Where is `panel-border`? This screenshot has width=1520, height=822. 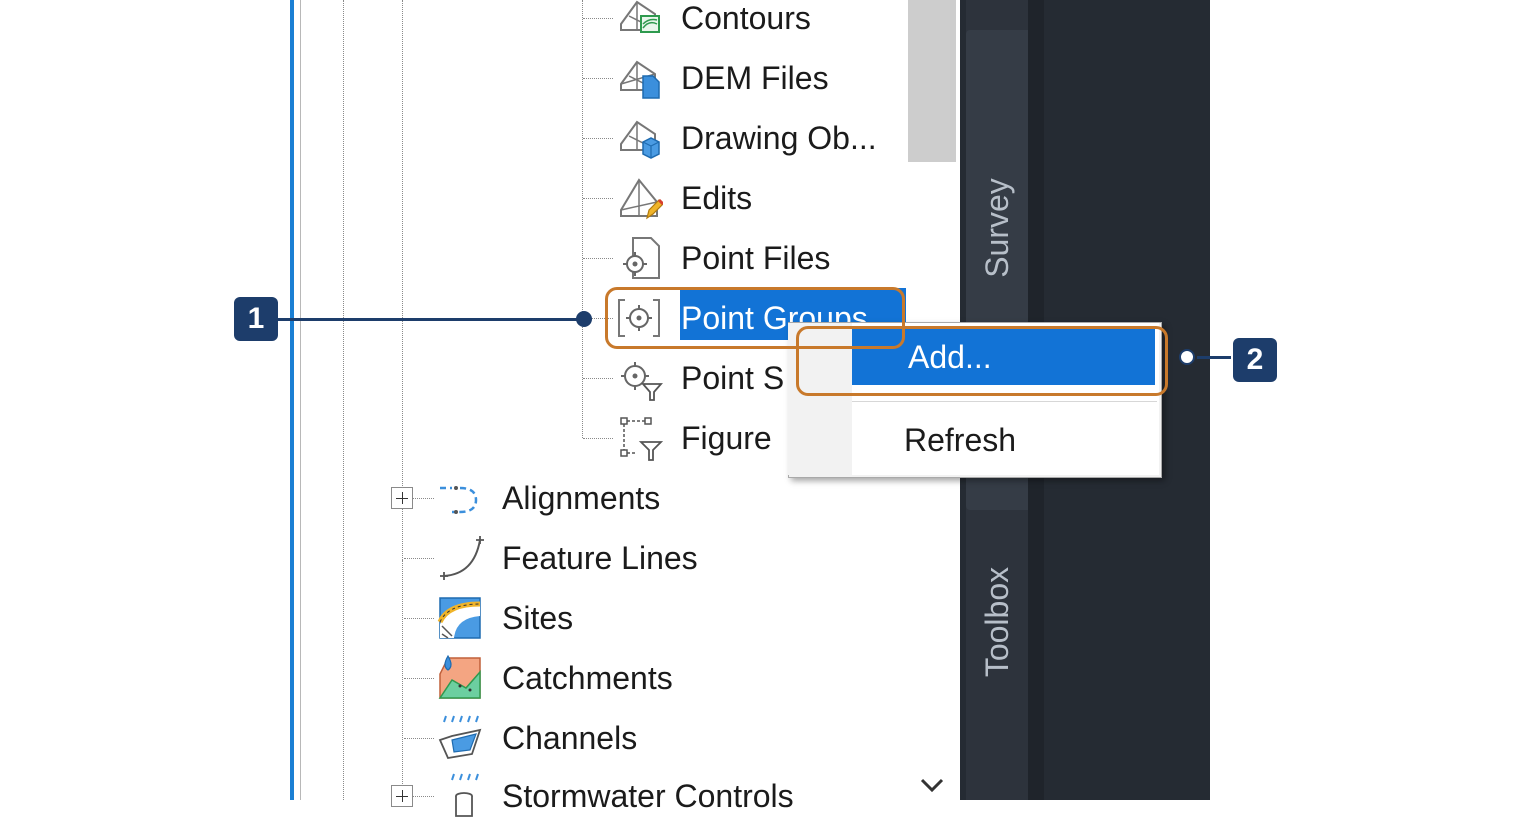 panel-border is located at coordinates (292, 400).